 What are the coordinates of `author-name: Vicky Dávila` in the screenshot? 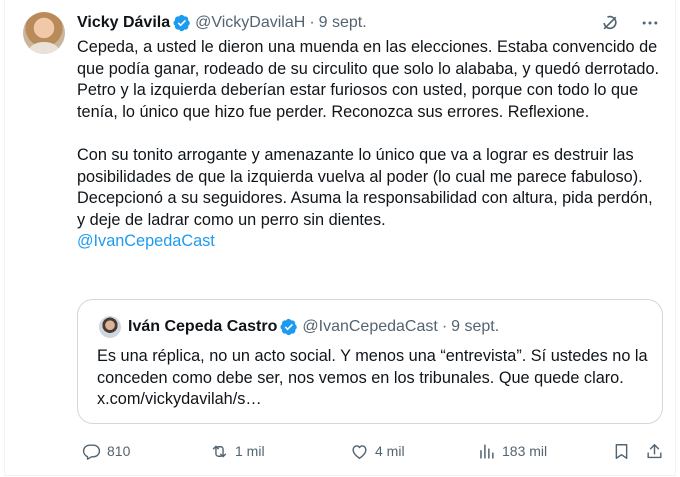 It's located at (123, 23).